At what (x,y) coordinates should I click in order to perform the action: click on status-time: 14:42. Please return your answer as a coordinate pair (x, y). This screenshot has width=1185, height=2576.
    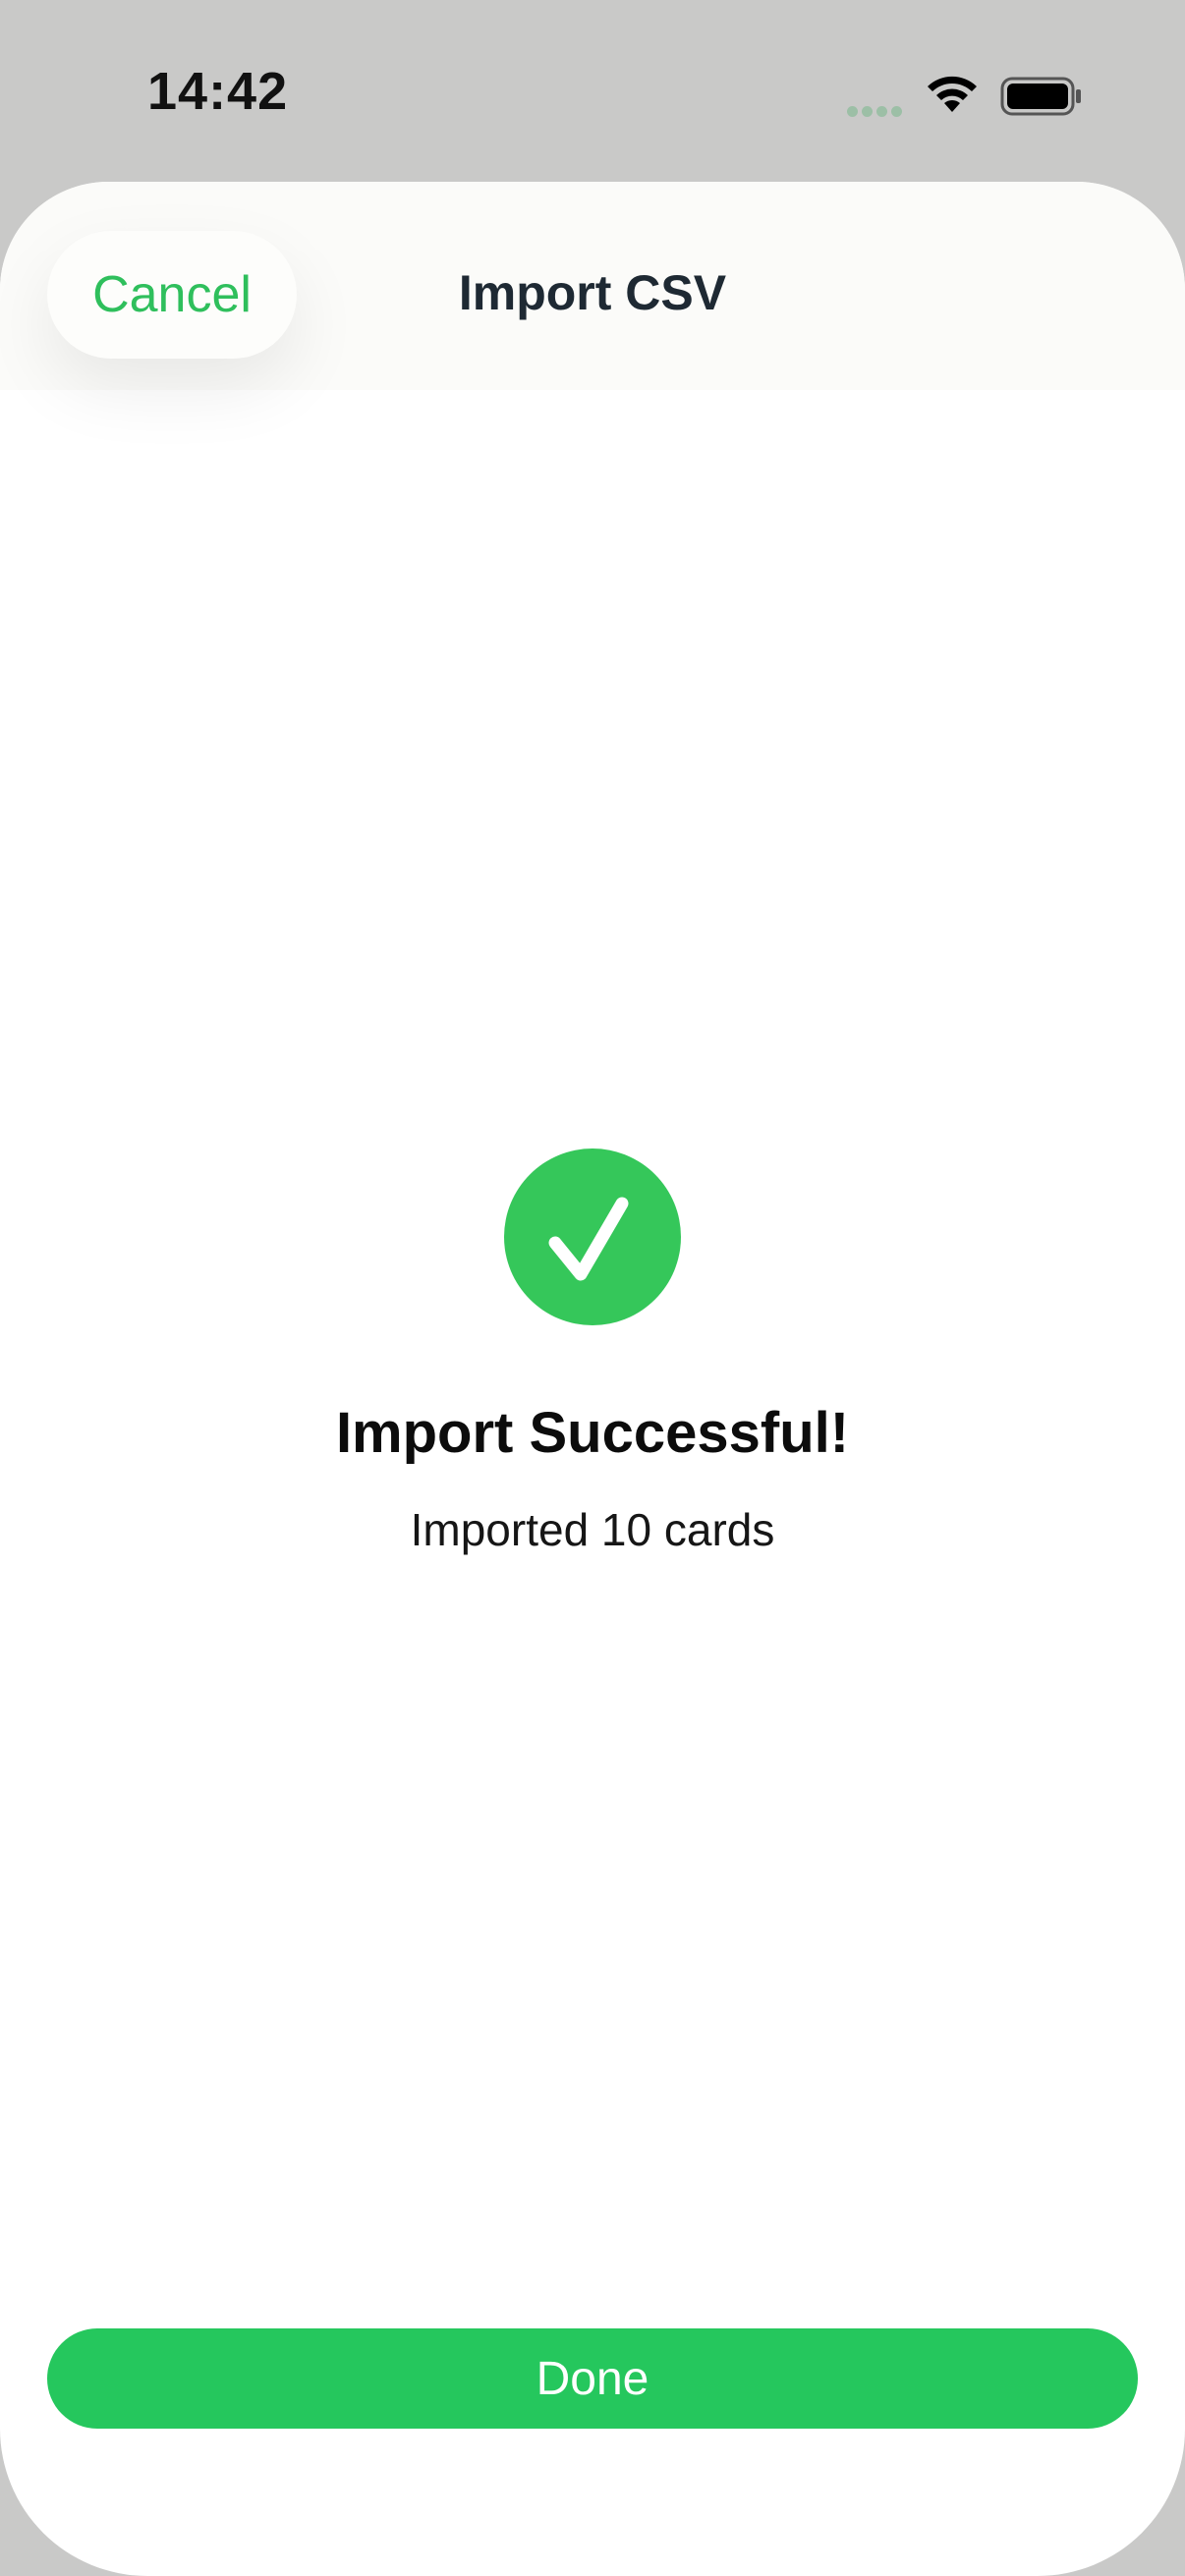
    Looking at the image, I should click on (218, 91).